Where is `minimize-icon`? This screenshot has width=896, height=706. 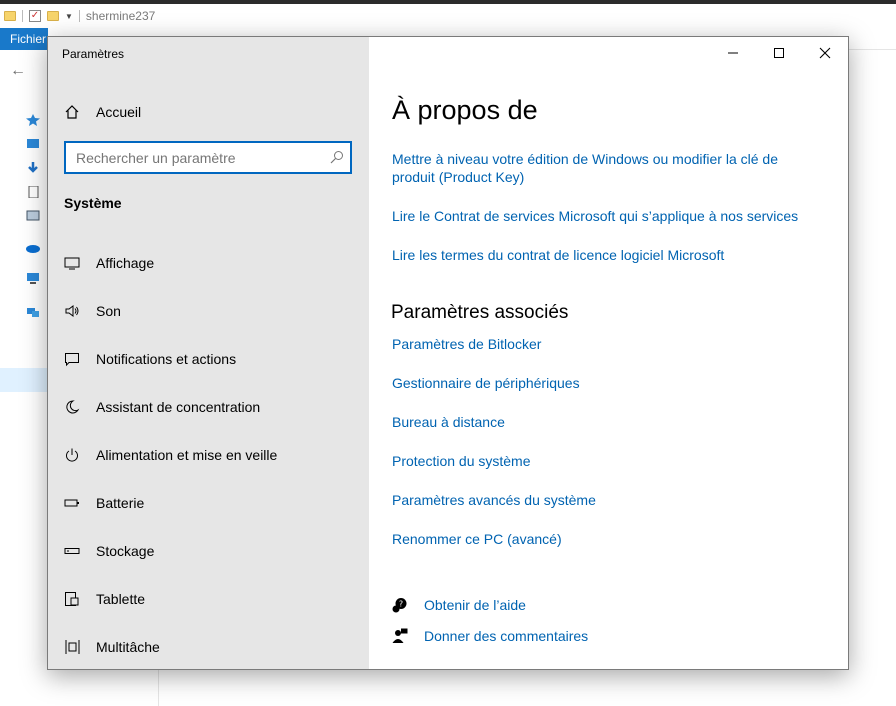 minimize-icon is located at coordinates (733, 53).